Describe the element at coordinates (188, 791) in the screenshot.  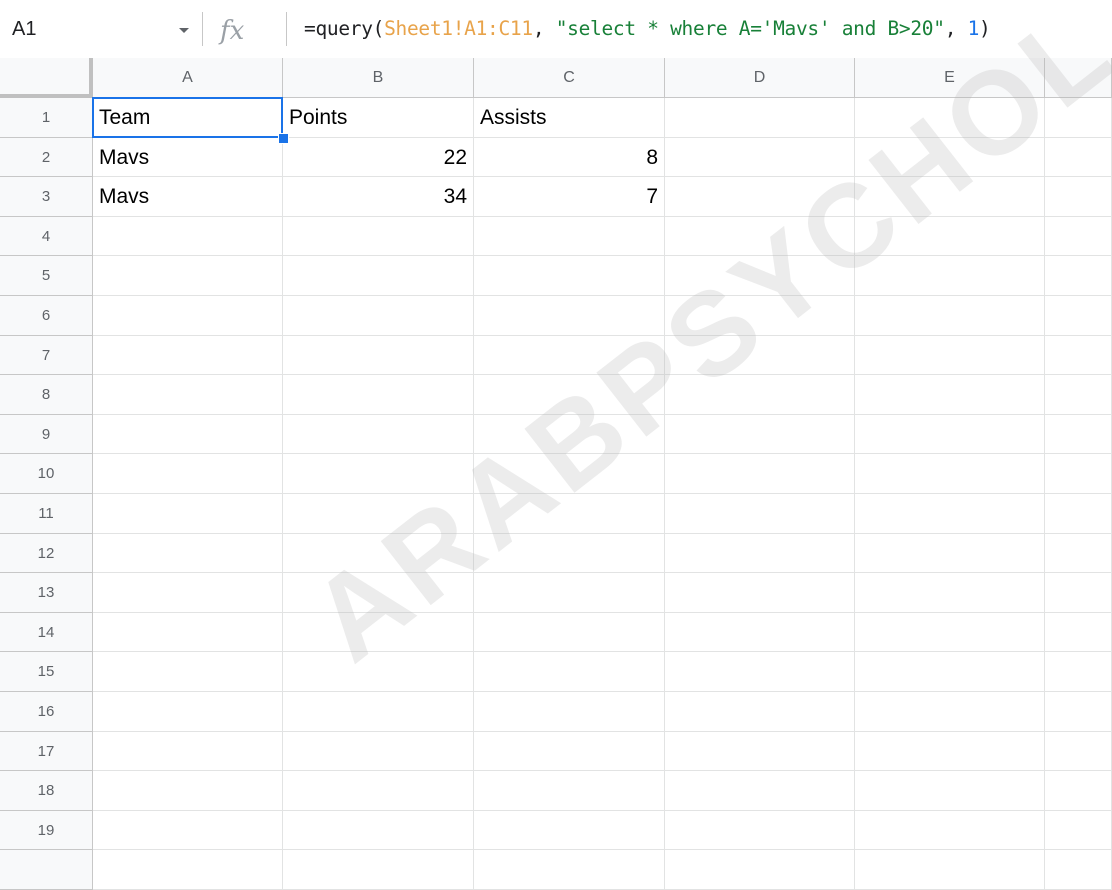
I see `cell-a18` at that location.